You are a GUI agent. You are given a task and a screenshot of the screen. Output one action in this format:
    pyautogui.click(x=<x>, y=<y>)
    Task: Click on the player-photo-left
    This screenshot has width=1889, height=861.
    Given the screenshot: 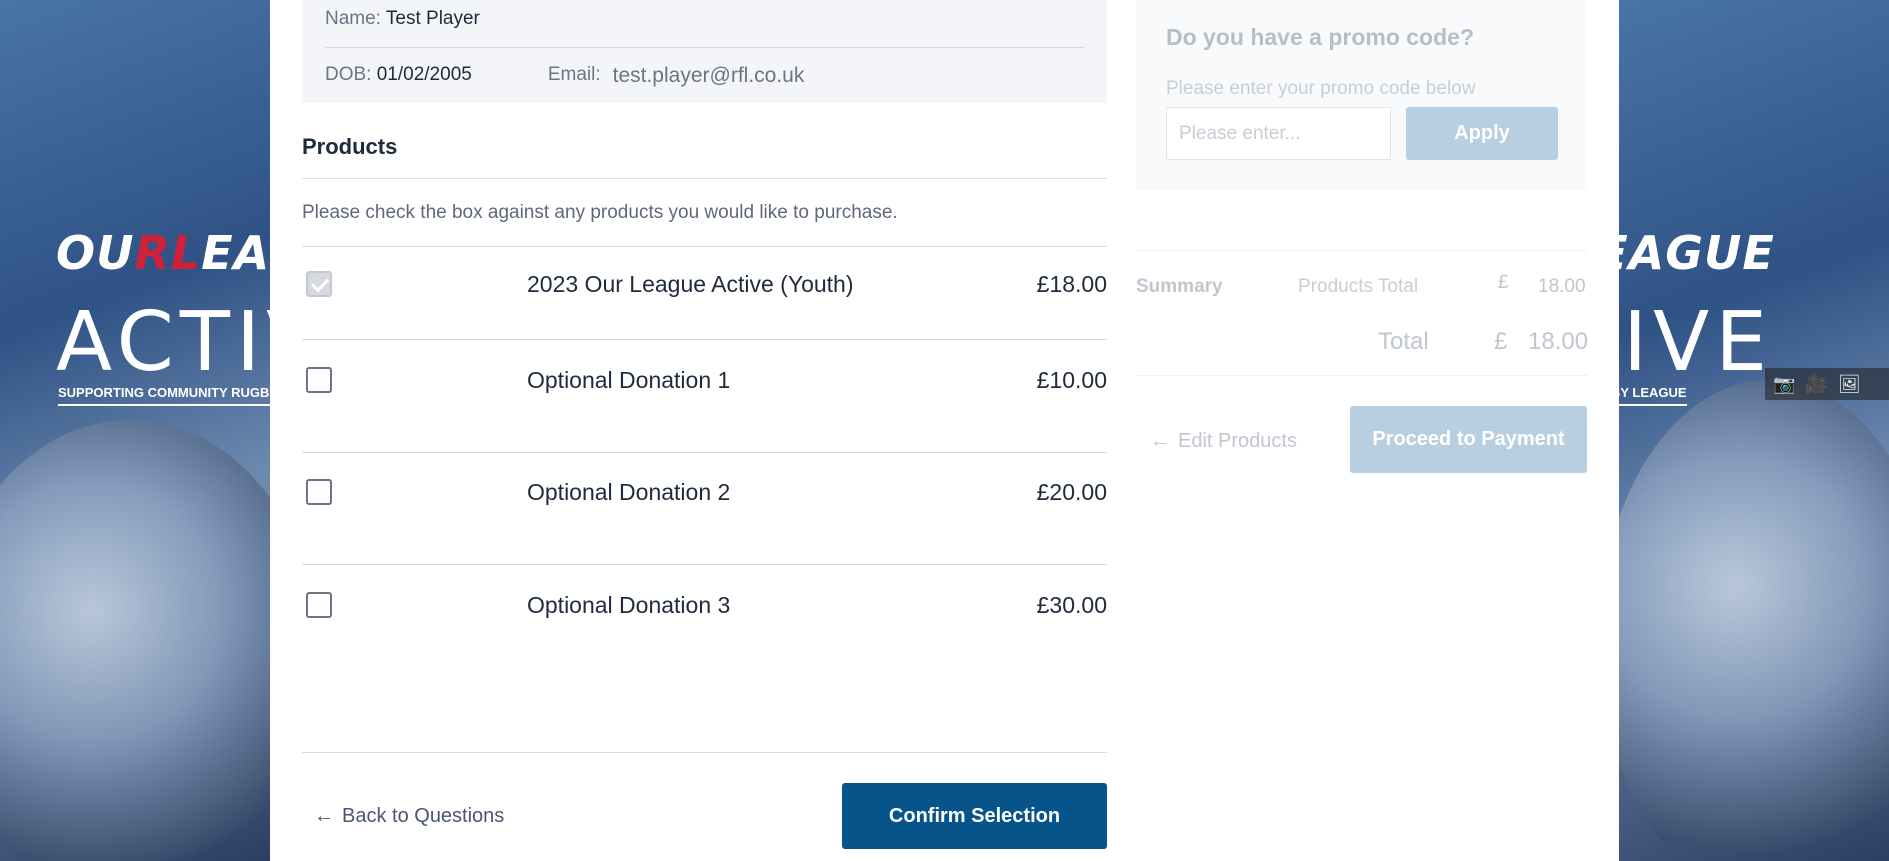 What is the action you would take?
    pyautogui.click(x=135, y=640)
    